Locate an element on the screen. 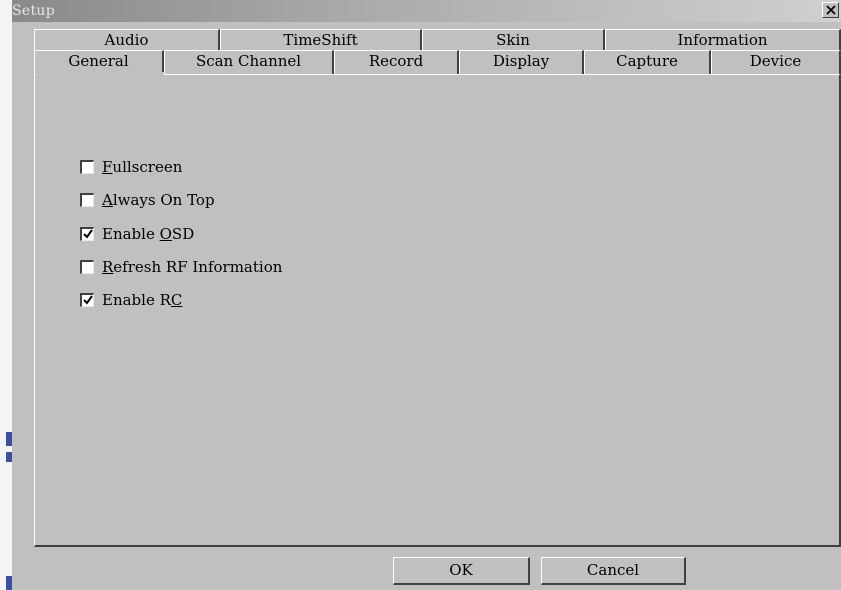  tab-general: General is located at coordinates (99, 62).